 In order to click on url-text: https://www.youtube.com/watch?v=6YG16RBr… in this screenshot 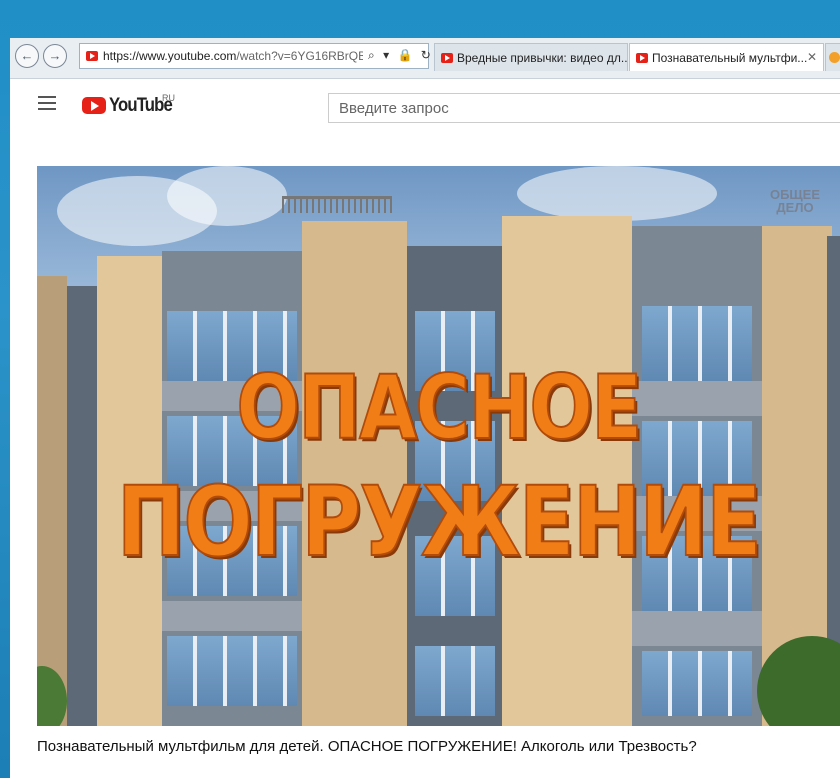, I will do `click(233, 56)`.